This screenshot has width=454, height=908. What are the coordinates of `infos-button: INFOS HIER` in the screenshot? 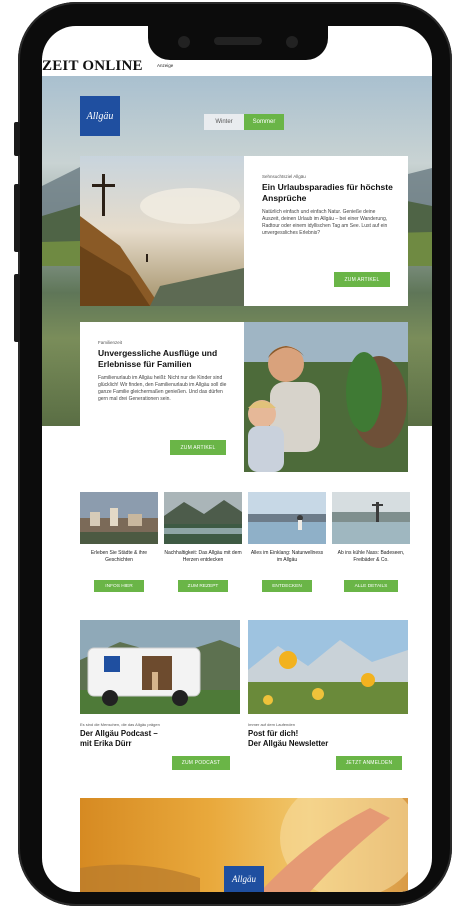 It's located at (119, 586).